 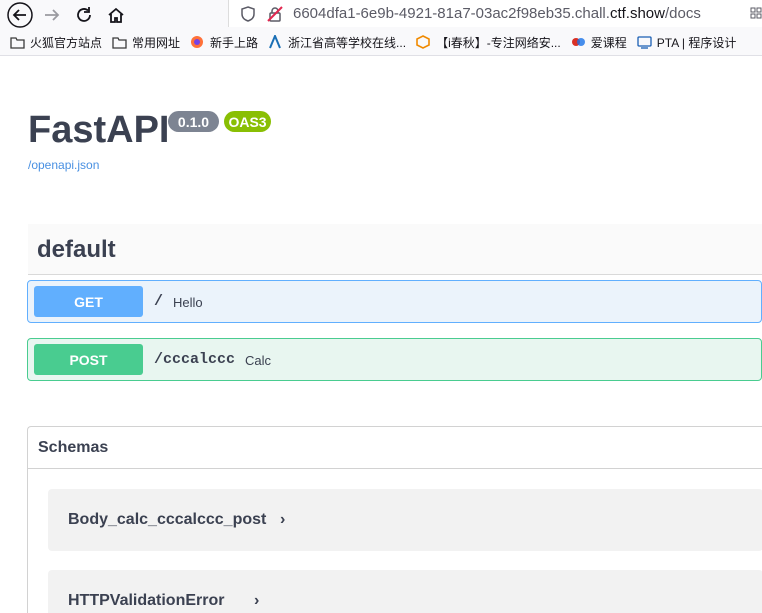 I want to click on home-icon, so click(x=116, y=15).